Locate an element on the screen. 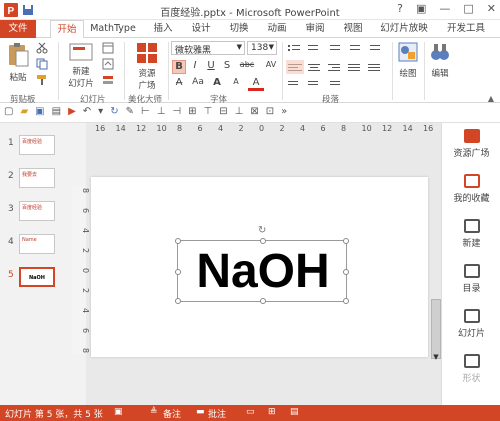 The width and height of the screenshot is (500, 421). drawing-button: 绘图 is located at coordinates (408, 60).